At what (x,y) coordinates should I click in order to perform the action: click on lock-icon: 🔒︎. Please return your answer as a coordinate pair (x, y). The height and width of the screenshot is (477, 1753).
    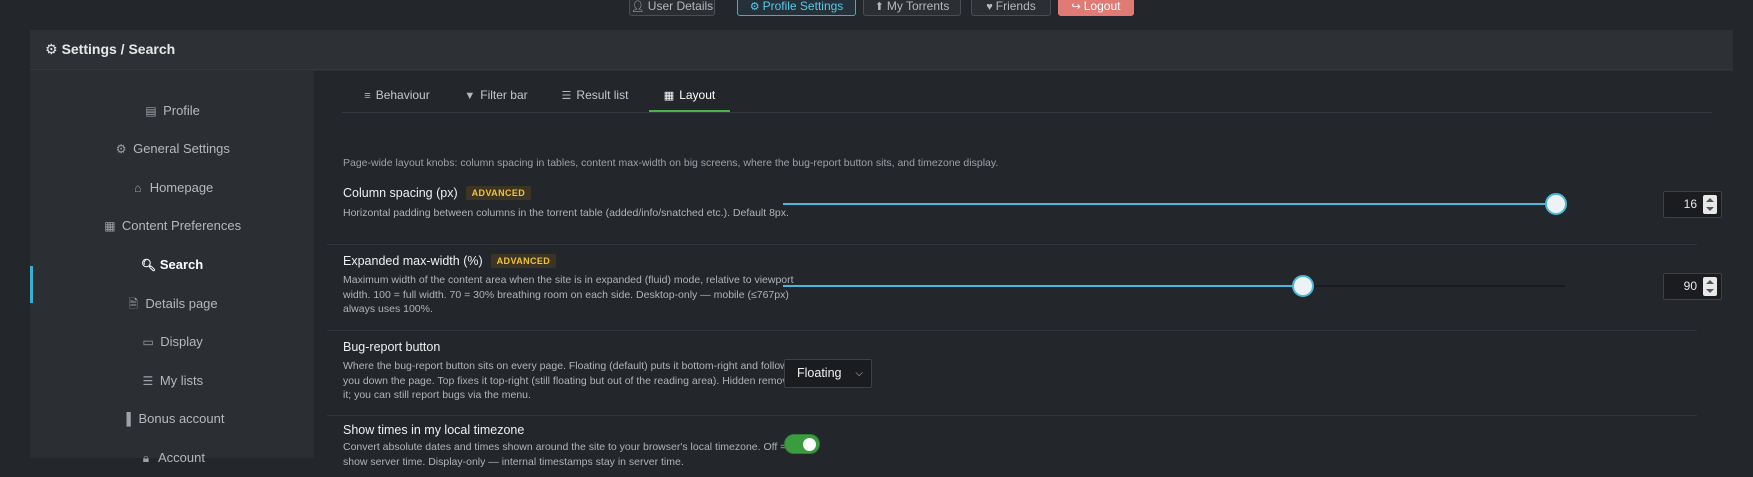
    Looking at the image, I should click on (146, 458).